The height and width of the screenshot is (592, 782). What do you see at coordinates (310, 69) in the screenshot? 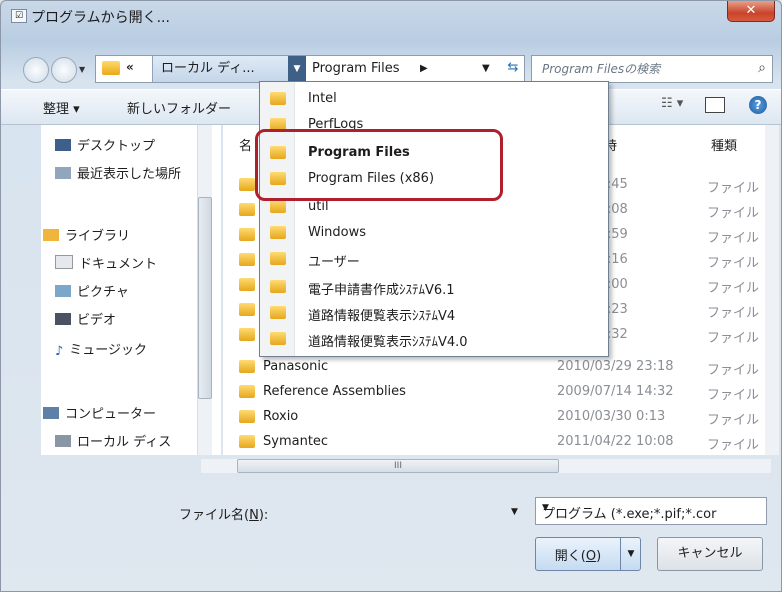
I see `address-bar: « ローカル ディ... ▼ Program Files ▶ ▼` at bounding box center [310, 69].